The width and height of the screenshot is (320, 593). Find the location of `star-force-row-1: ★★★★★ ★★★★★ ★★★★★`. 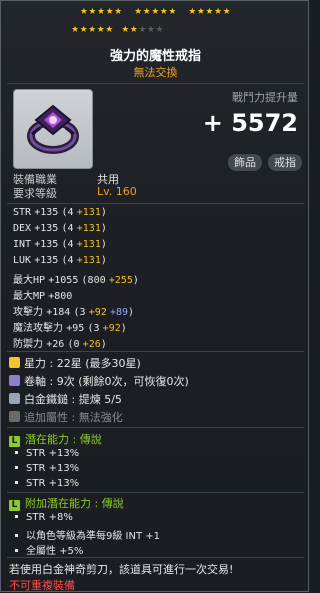

star-force-row-1: ★★★★★ ★★★★★ ★★★★★ is located at coordinates (155, 12).